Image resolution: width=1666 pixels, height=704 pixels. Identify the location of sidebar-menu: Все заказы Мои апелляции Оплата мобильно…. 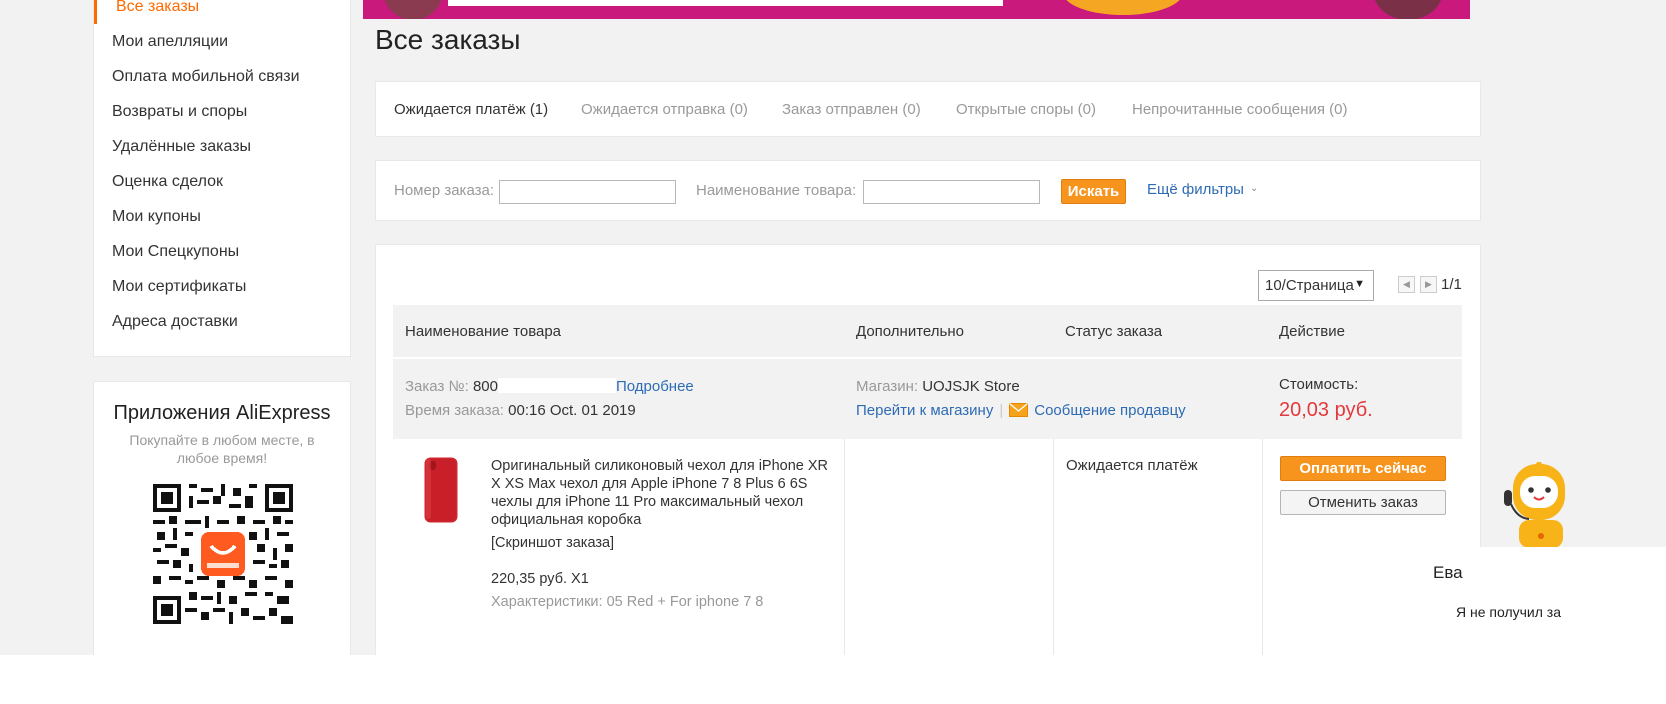
(222, 178).